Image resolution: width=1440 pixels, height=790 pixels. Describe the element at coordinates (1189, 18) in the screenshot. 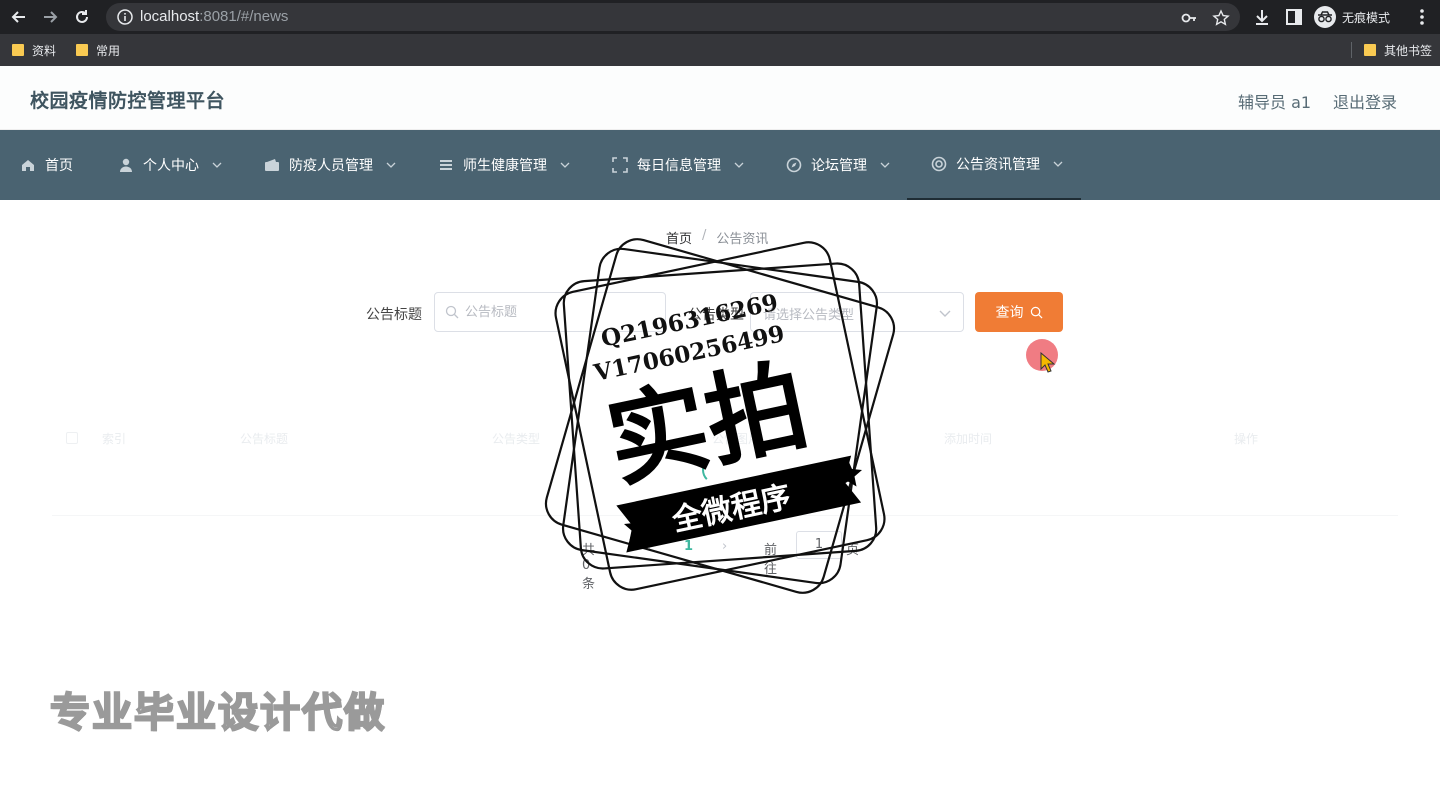

I see `key-icon` at that location.